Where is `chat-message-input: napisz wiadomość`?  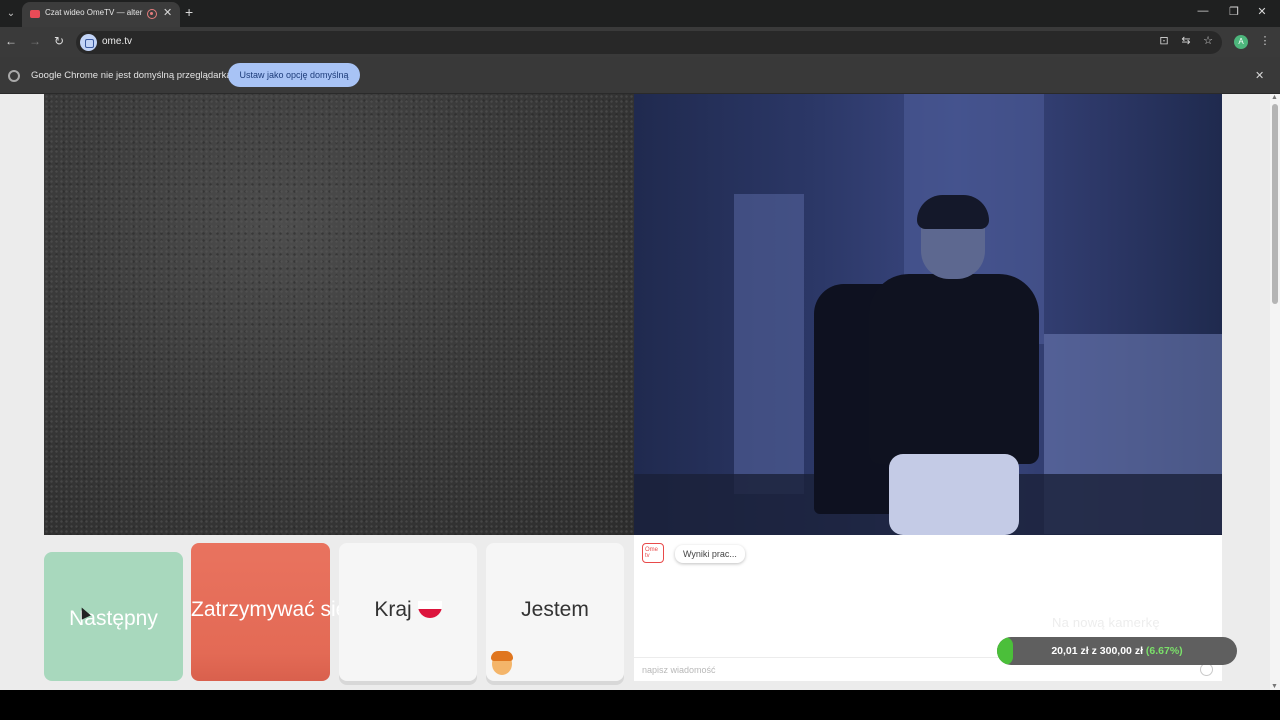 chat-message-input: napisz wiadomość is located at coordinates (679, 670).